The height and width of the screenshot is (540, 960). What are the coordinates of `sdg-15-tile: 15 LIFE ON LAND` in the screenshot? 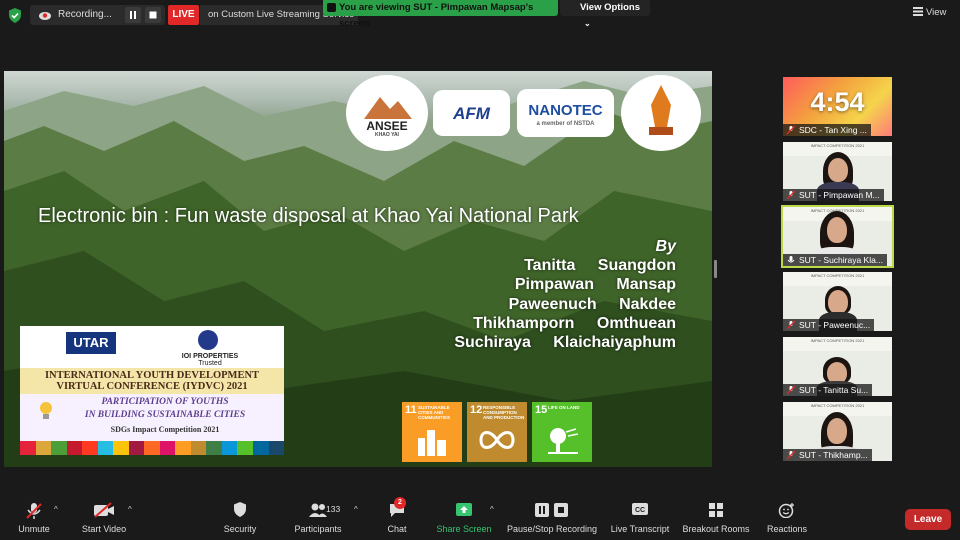 It's located at (562, 432).